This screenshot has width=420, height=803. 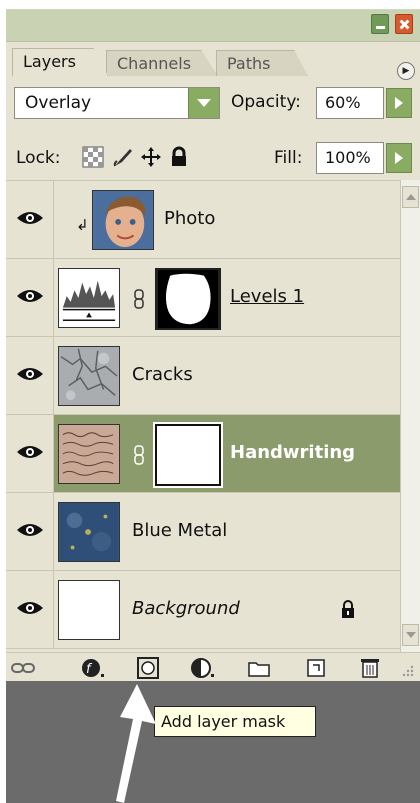 I want to click on layer-thumbnail-cracks, so click(x=89, y=376).